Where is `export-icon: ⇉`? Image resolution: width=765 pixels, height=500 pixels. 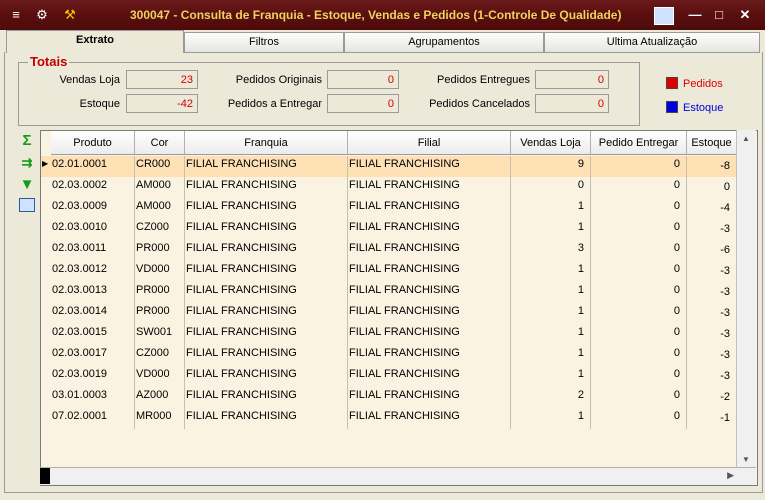 export-icon: ⇉ is located at coordinates (27, 163).